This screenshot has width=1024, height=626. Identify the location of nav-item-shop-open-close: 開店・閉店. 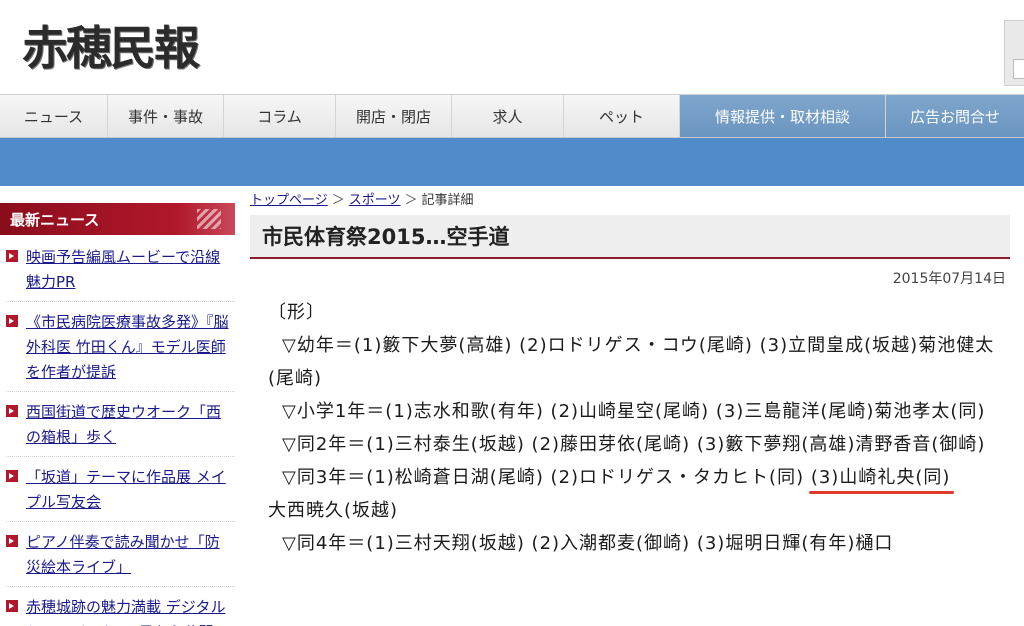
(394, 116).